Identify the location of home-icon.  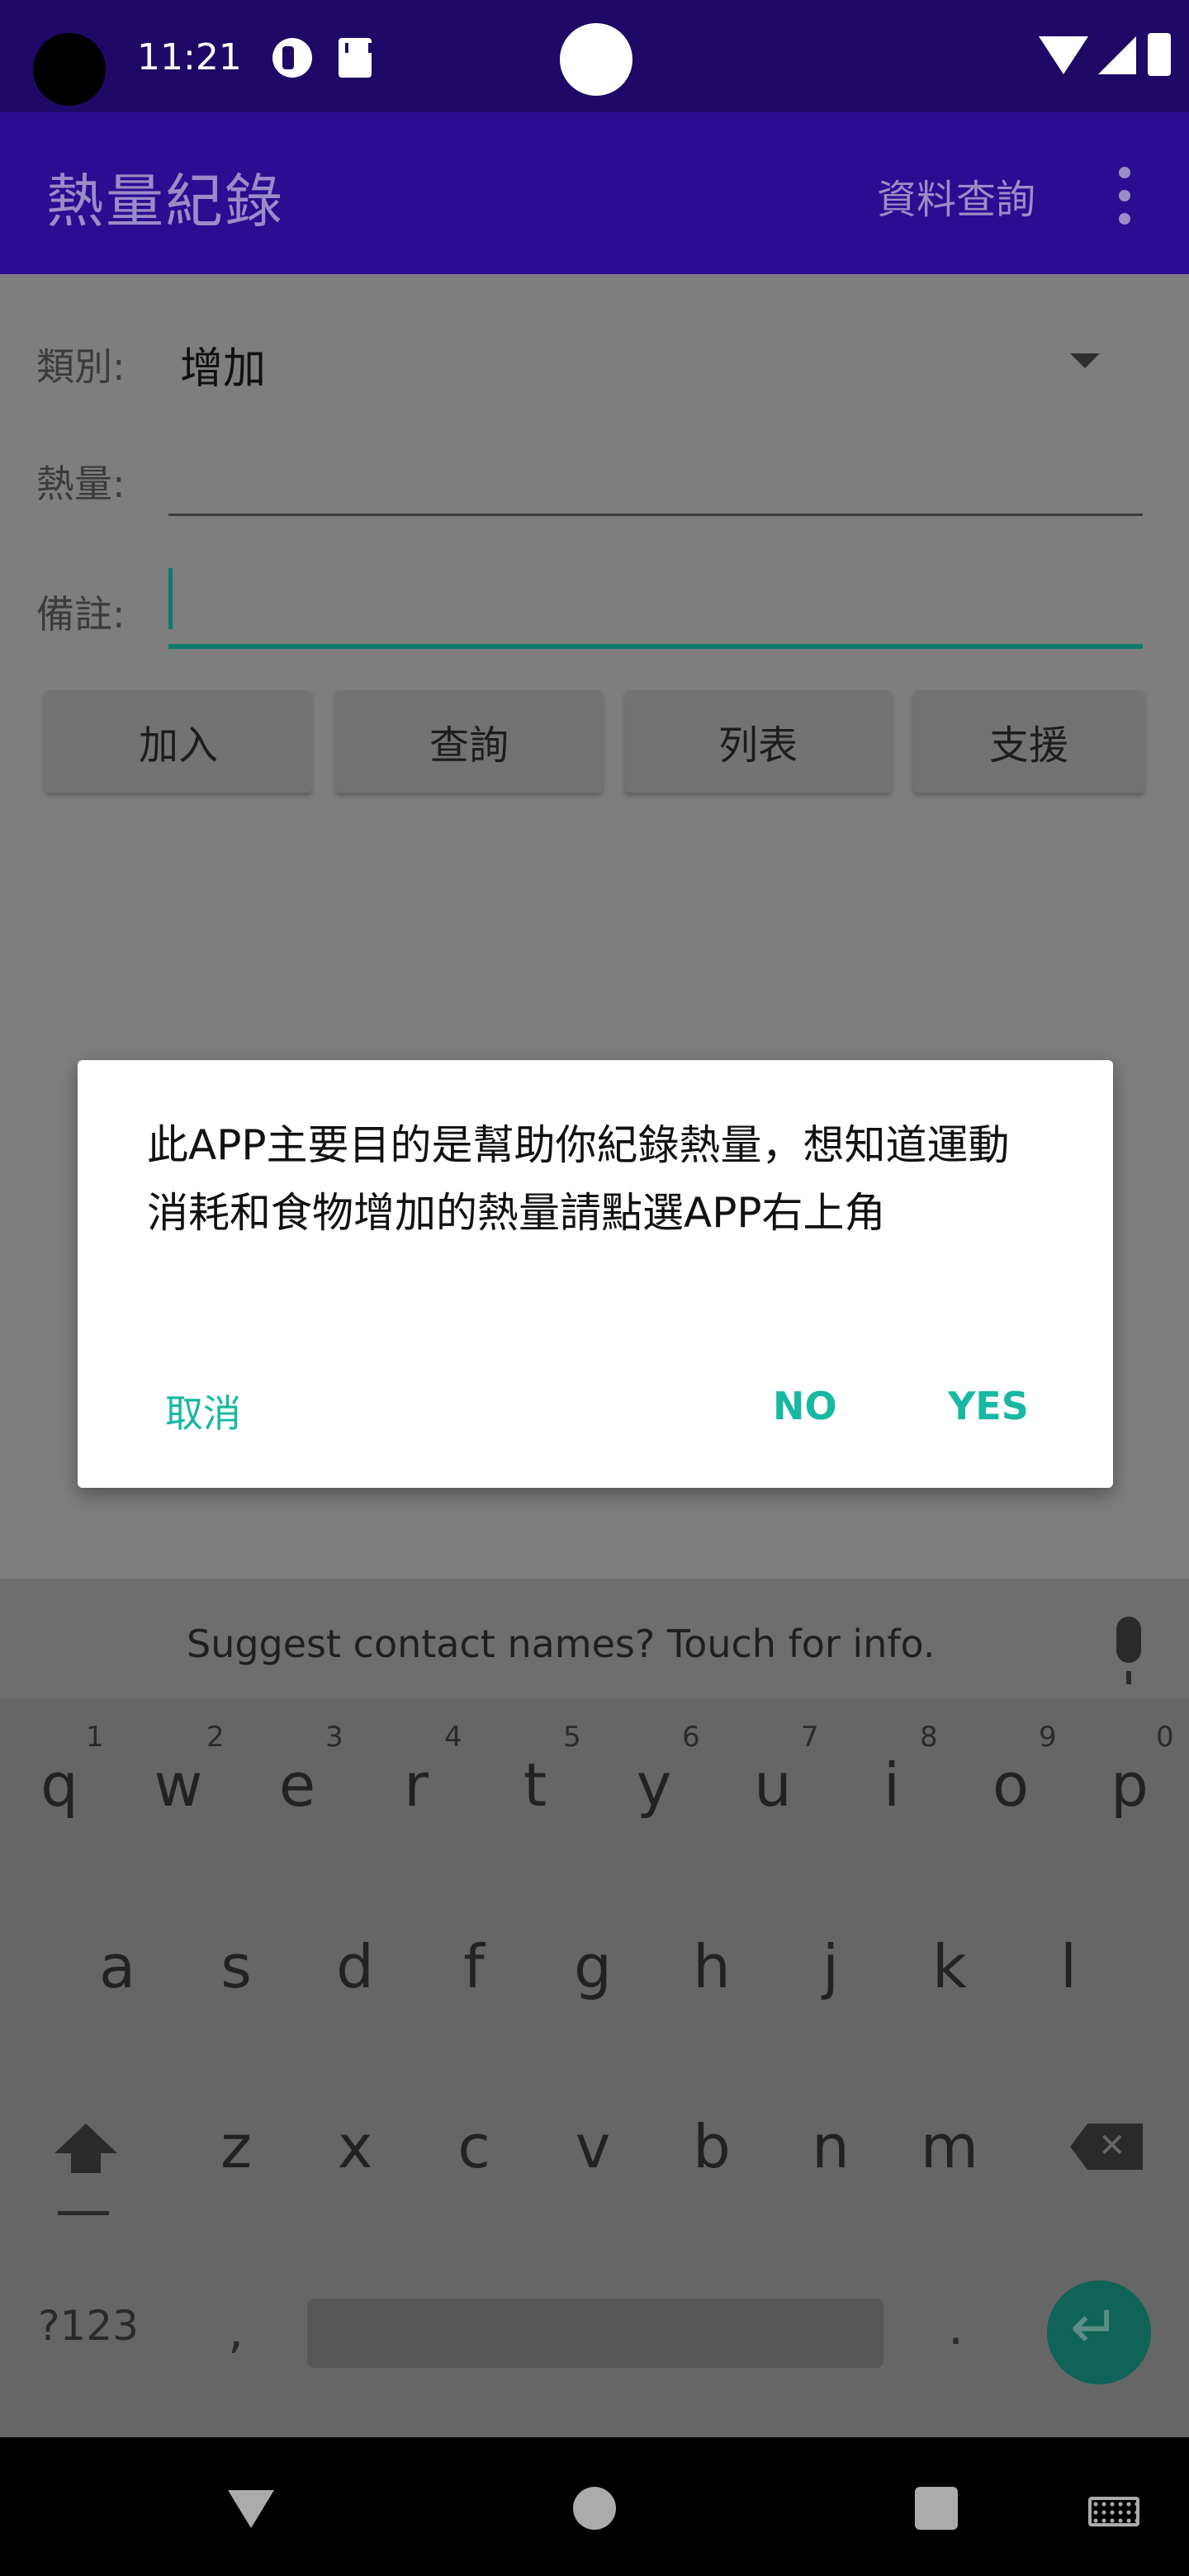
(594, 2508).